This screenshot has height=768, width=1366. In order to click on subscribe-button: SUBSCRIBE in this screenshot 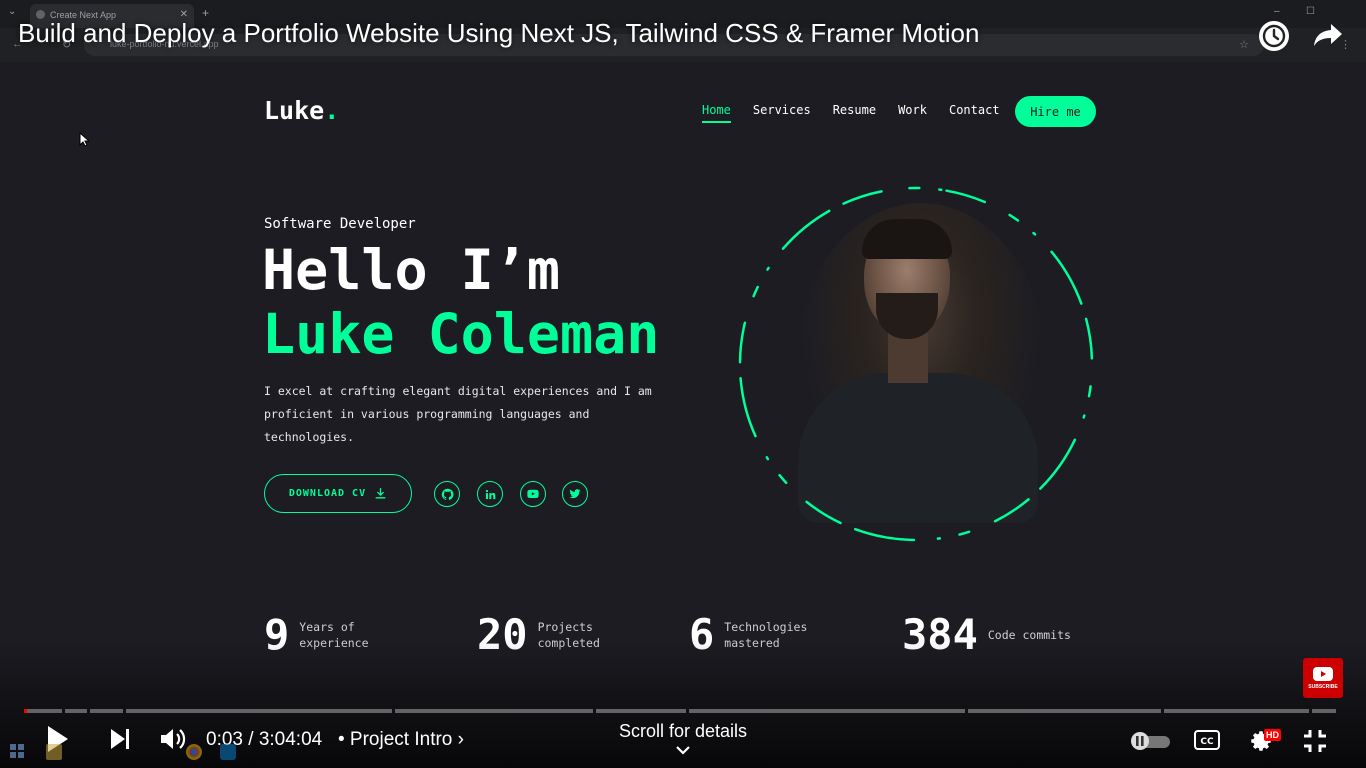, I will do `click(1323, 678)`.